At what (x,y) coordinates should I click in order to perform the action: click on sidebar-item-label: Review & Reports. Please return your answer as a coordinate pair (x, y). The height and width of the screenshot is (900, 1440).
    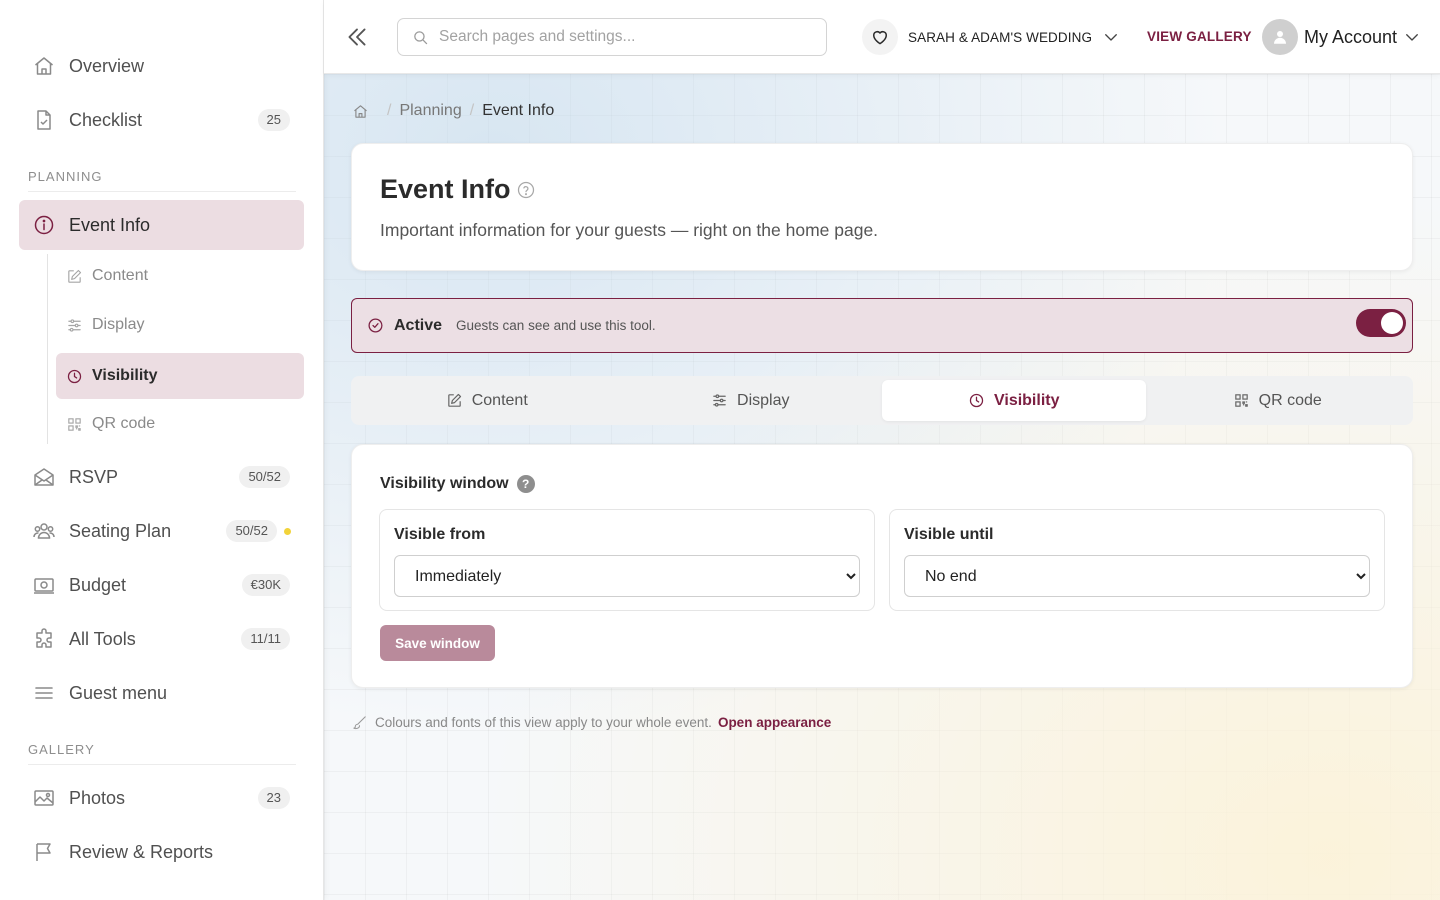
    Looking at the image, I should click on (141, 851).